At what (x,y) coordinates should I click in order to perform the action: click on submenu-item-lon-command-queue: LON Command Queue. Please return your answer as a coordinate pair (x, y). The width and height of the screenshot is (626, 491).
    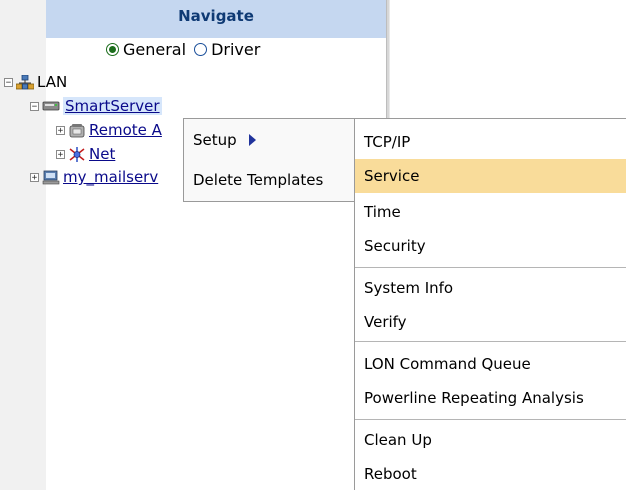
    Looking at the image, I should click on (490, 364).